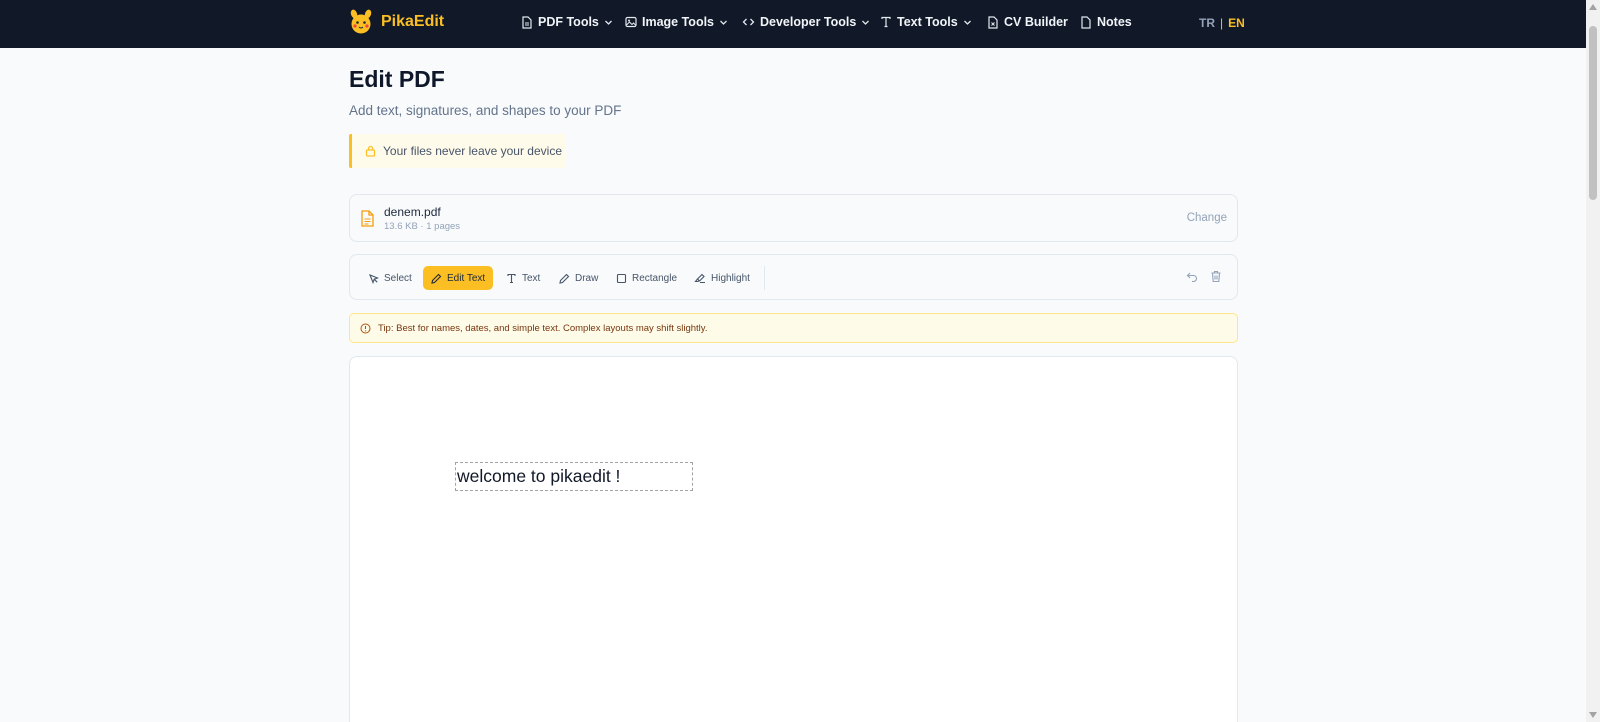 The width and height of the screenshot is (1600, 722). I want to click on nav-pdf-tools: PDF Tools, so click(567, 22).